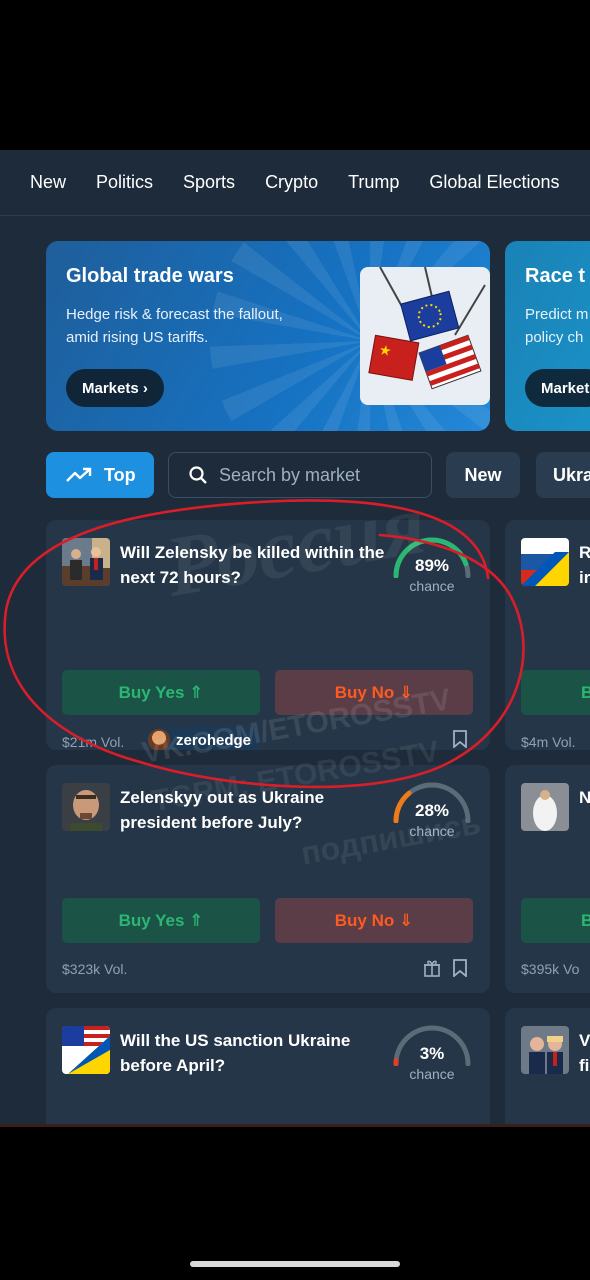 The height and width of the screenshot is (1280, 590). I want to click on banner-title: Race t, so click(555, 276).